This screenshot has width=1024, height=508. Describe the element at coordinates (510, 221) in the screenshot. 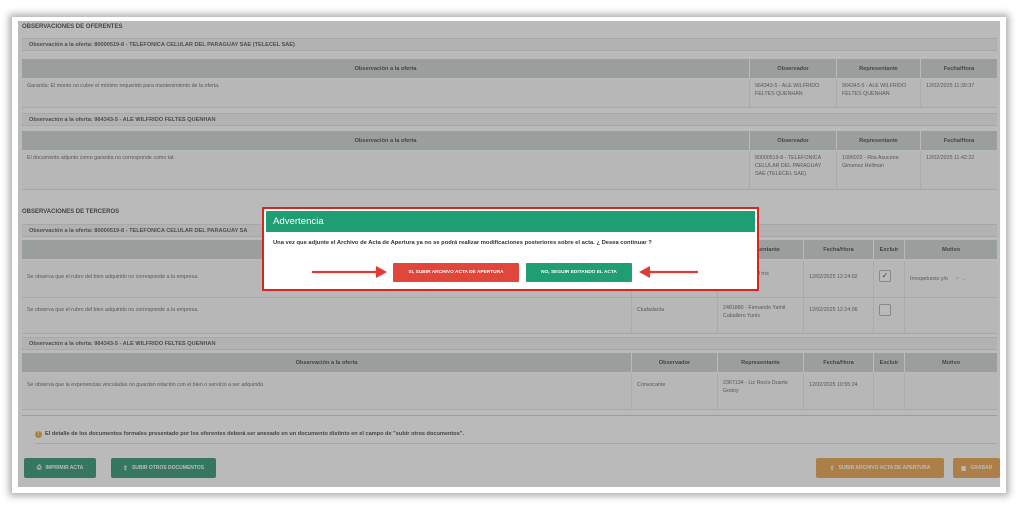

I see `dialog-title: Advertencia` at that location.